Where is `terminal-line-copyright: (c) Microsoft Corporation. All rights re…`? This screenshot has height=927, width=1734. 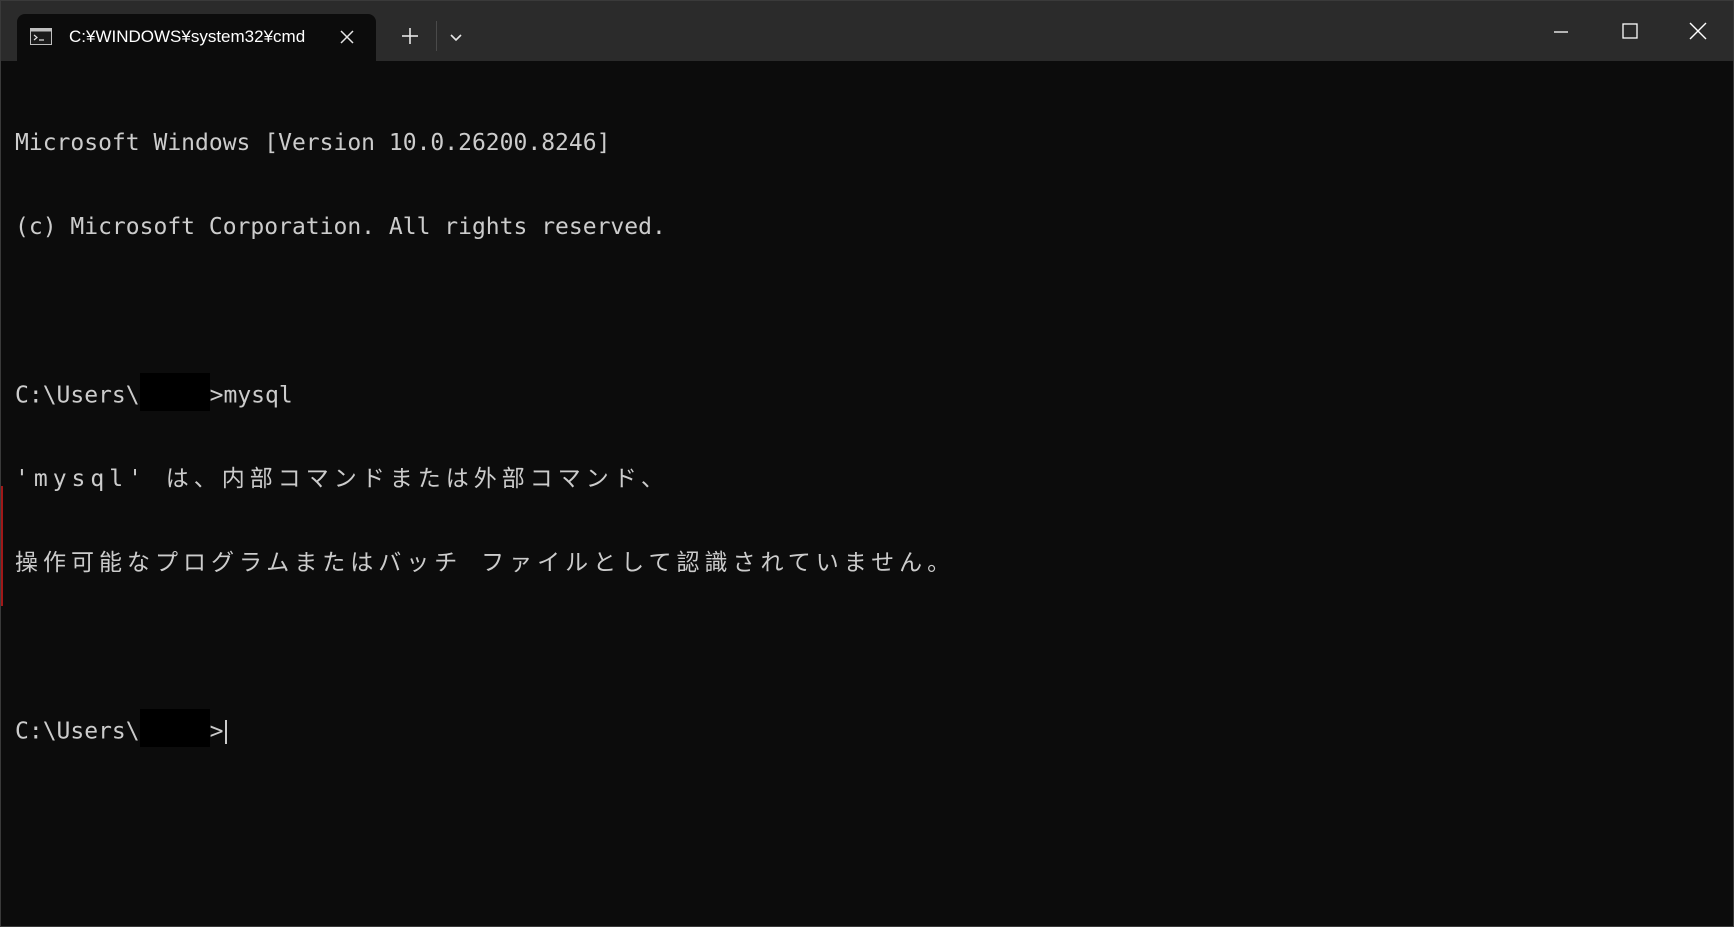 terminal-line-copyright: (c) Microsoft Corporation. All rights re… is located at coordinates (340, 227).